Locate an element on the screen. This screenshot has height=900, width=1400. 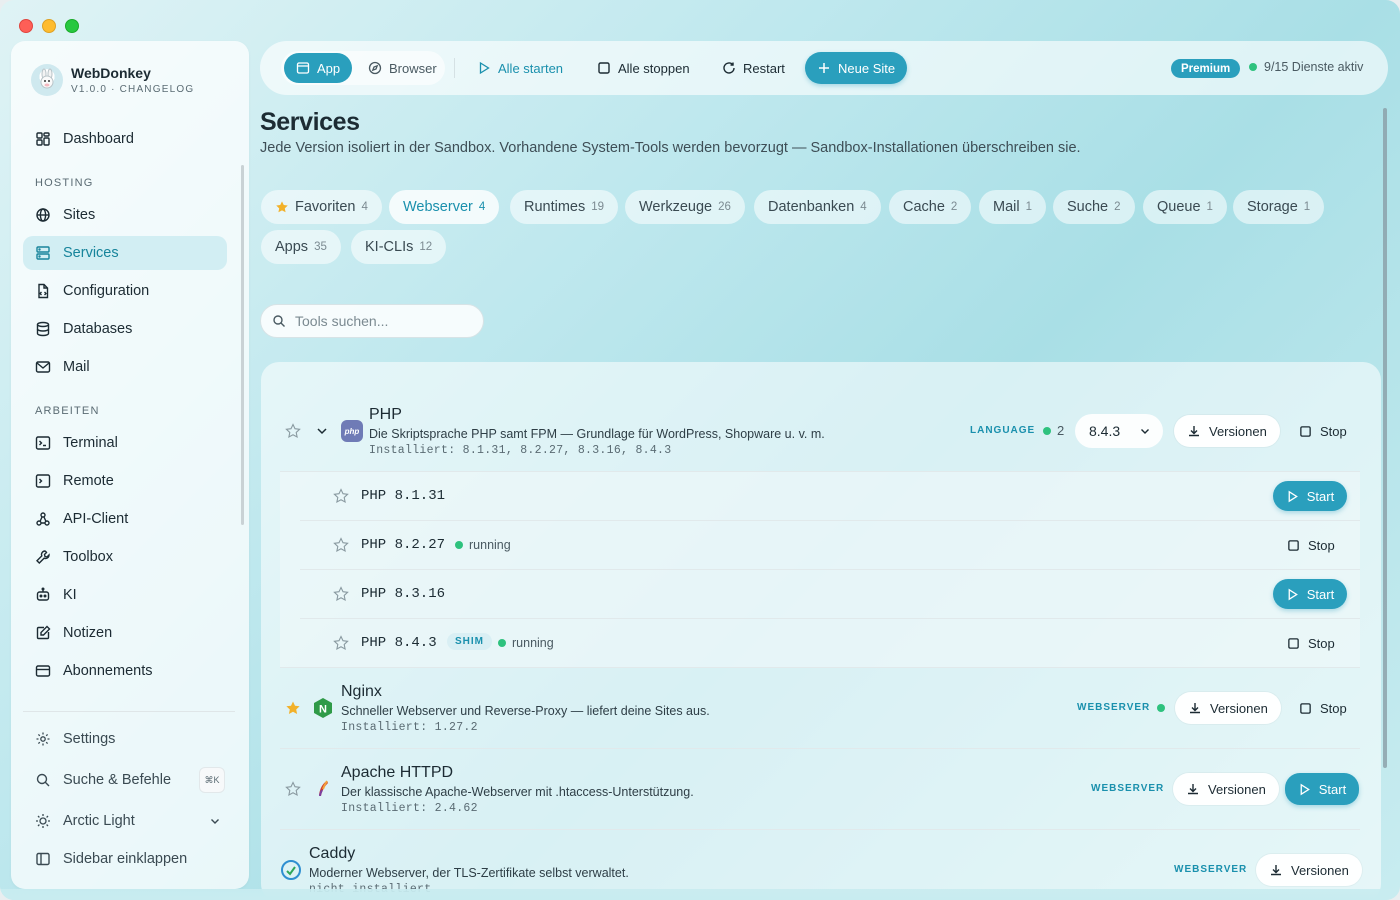
status-label: running is located at coordinates (490, 545).